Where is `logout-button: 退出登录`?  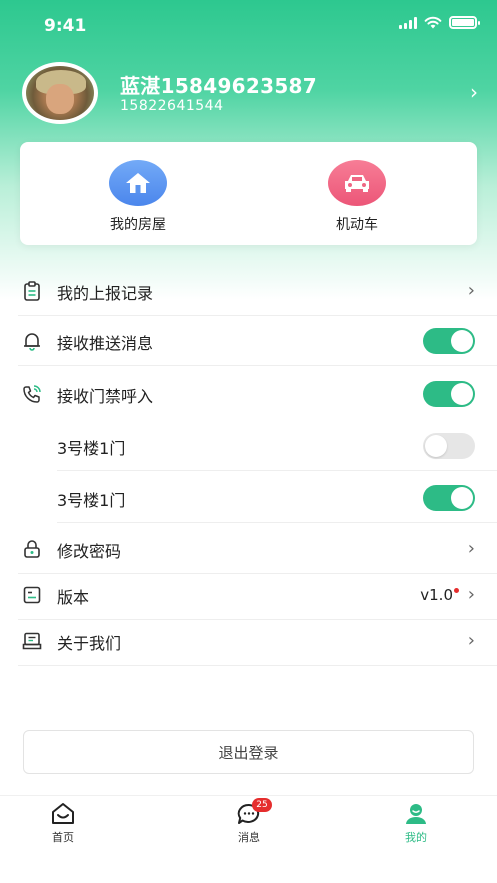
logout-button: 退出登录 is located at coordinates (248, 752).